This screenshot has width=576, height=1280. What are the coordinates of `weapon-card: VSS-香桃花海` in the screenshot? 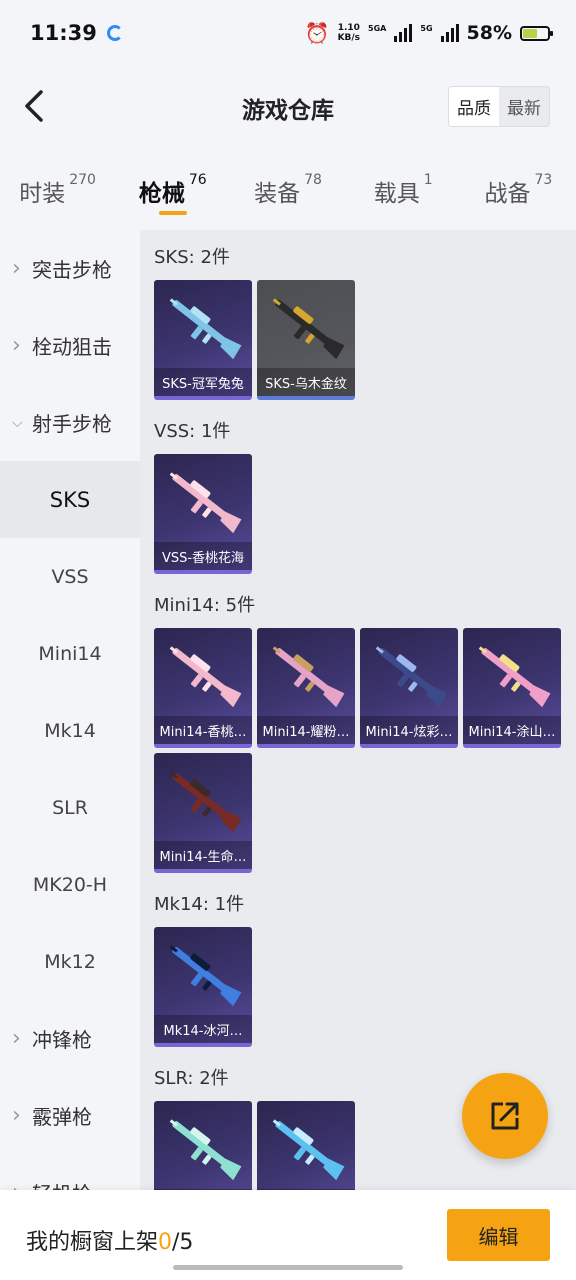 It's located at (203, 514).